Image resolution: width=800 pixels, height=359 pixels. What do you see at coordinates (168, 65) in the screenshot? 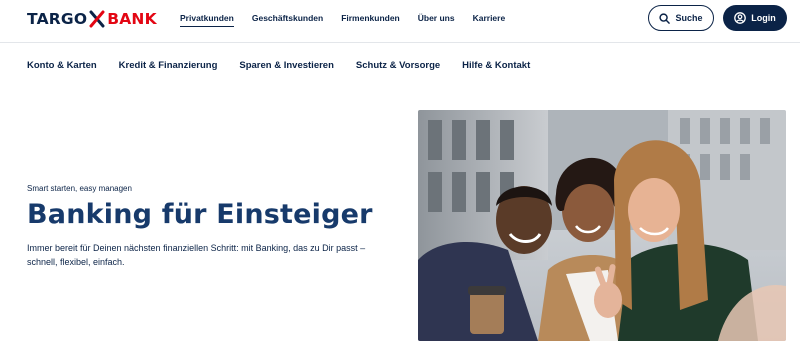
I see `subnav-kredit-finanzierung: Kredit & Finanzierung` at bounding box center [168, 65].